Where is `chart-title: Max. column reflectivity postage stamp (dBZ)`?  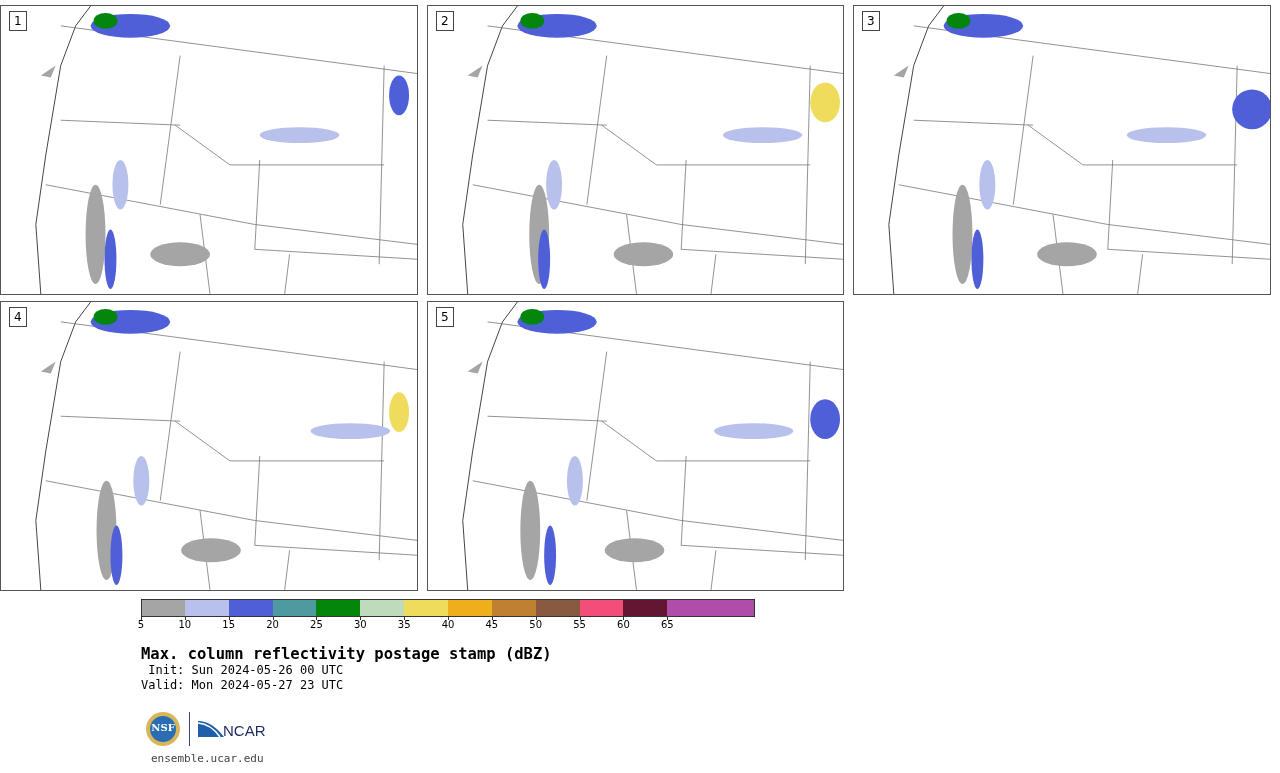
chart-title: Max. column reflectivity postage stamp (dBZ) is located at coordinates (347, 654).